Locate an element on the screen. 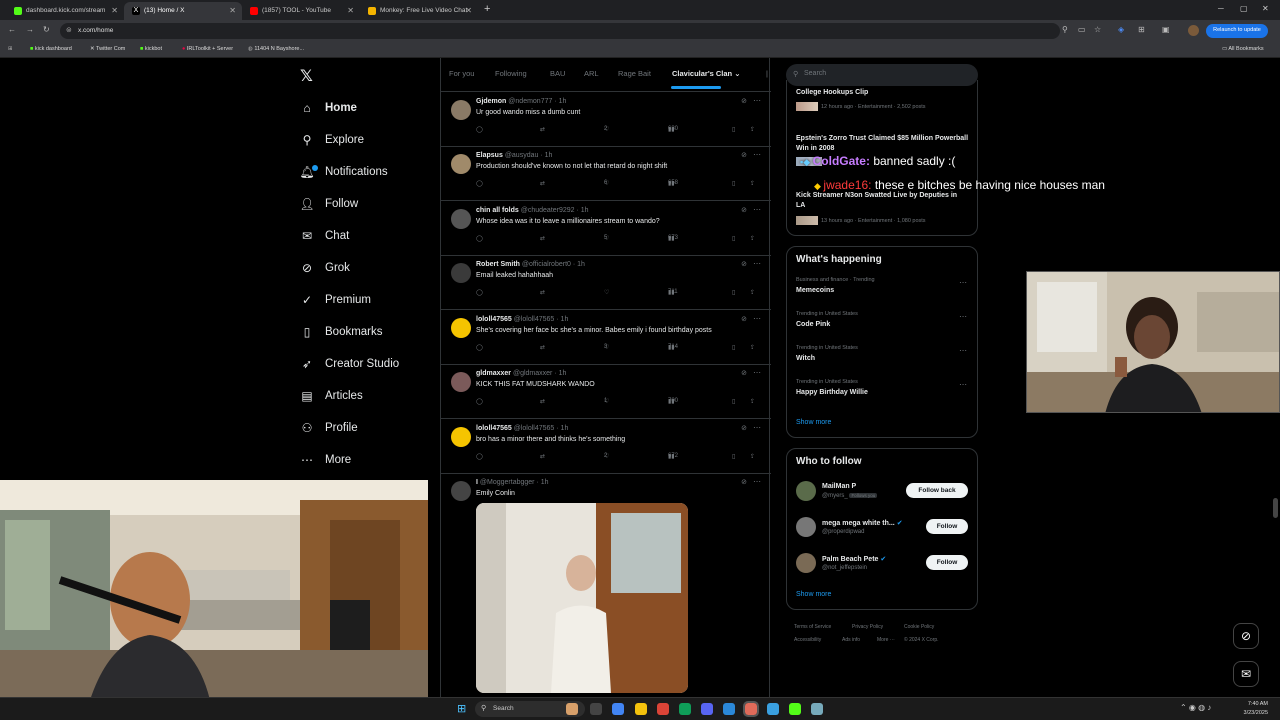  nav-premium: ✓ Premium is located at coordinates (334, 300).